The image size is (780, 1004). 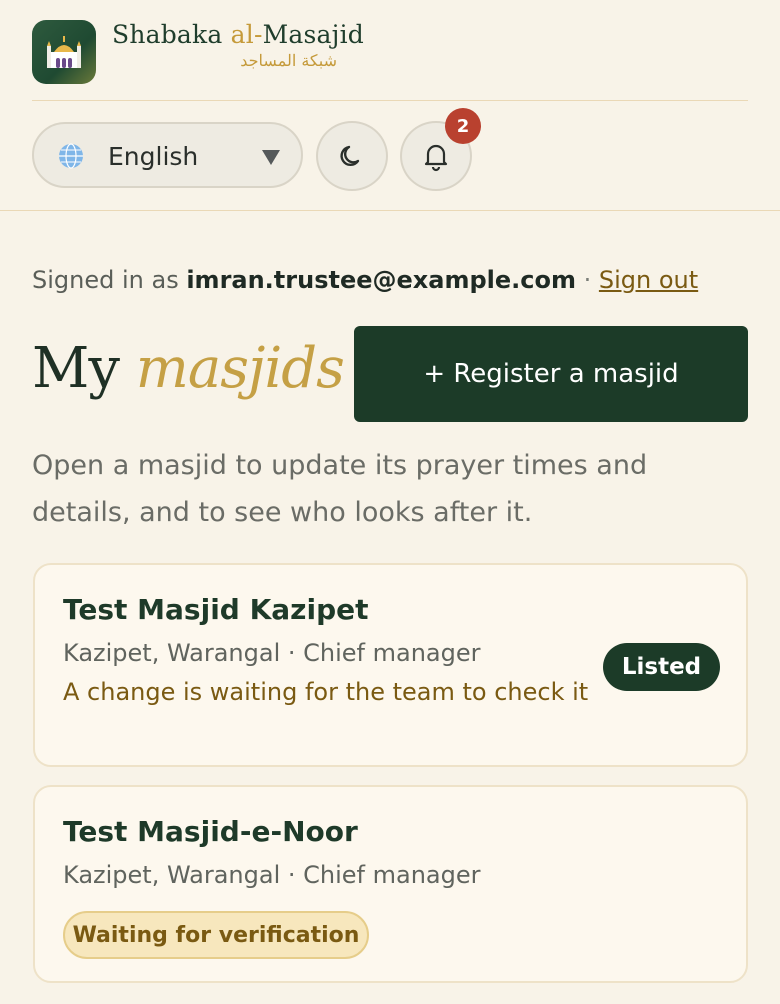 I want to click on theme-toggle-button, so click(x=352, y=156).